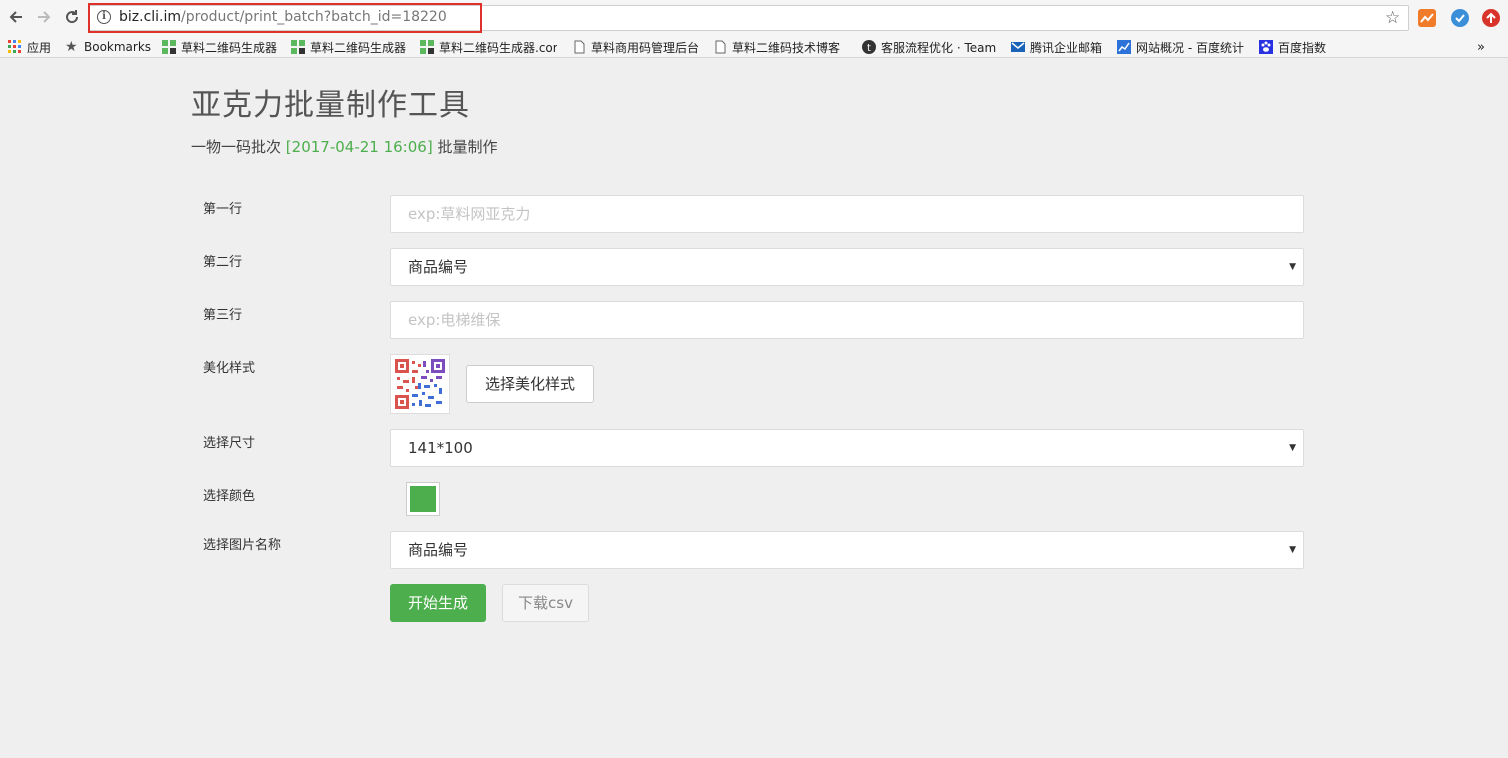 The image size is (1508, 758). I want to click on image-name-label: 选择图片名称, so click(242, 545).